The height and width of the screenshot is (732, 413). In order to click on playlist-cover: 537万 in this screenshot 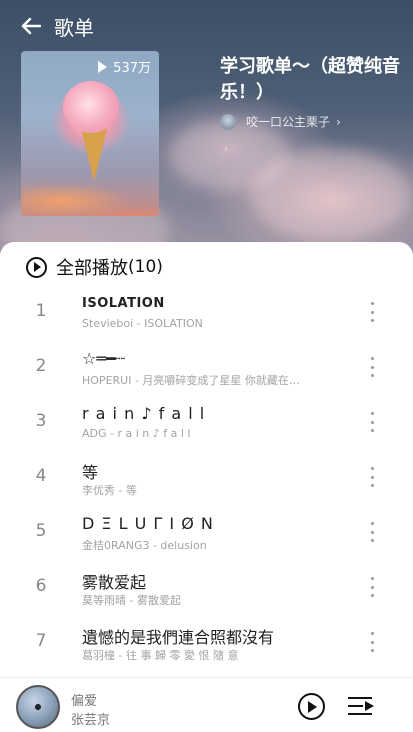, I will do `click(90, 133)`.